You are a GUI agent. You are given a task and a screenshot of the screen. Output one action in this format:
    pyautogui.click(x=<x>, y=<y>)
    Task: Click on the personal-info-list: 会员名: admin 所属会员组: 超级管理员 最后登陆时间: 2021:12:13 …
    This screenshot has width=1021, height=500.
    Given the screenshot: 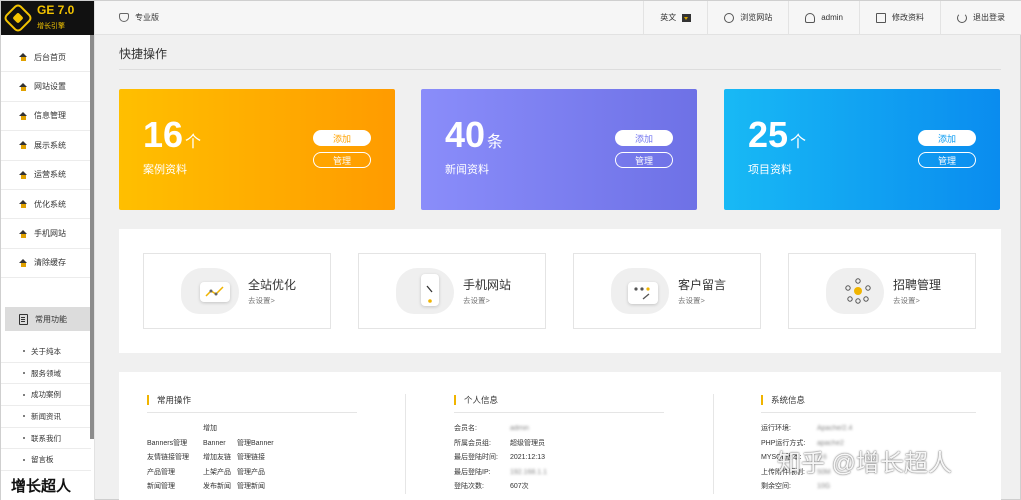 What is the action you would take?
    pyautogui.click(x=500, y=458)
    